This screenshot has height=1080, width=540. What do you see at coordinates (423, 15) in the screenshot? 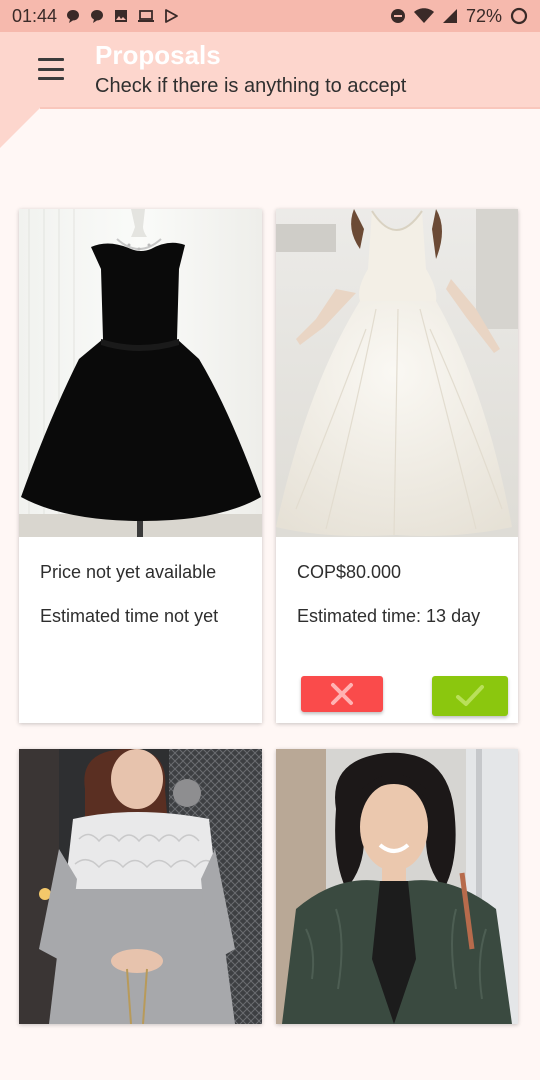
I see `wifi-icon` at bounding box center [423, 15].